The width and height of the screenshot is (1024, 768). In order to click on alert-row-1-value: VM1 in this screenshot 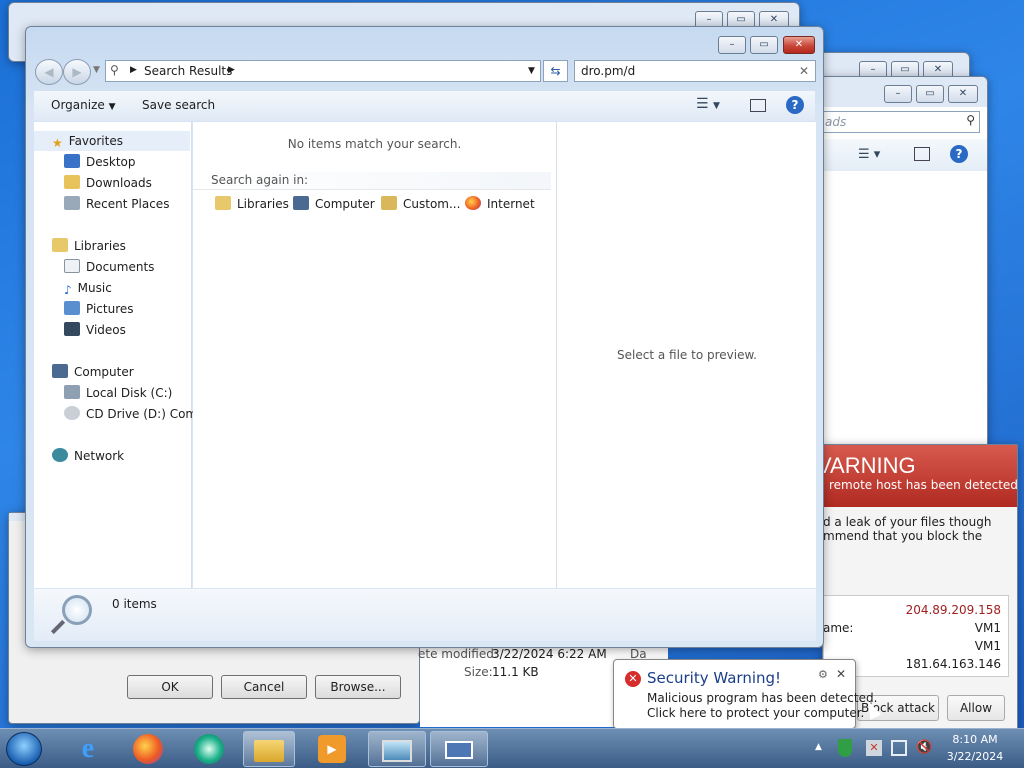, I will do `click(987, 628)`.